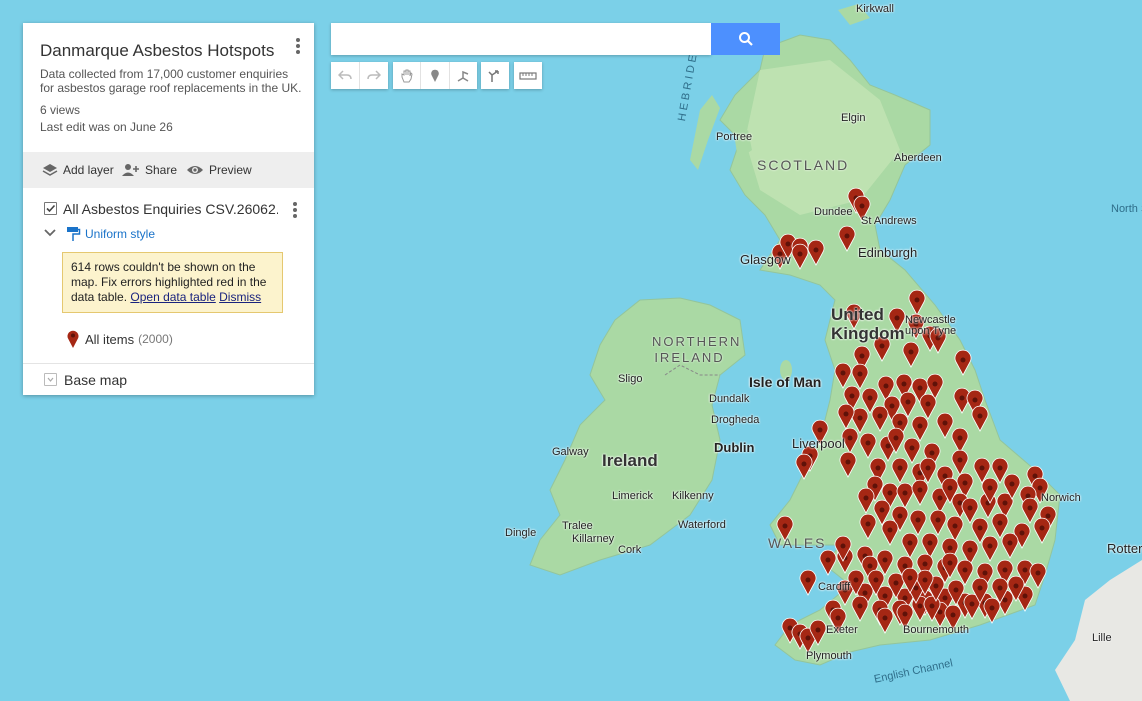 Image resolution: width=1142 pixels, height=701 pixels. I want to click on add-layer-label: Add layer, so click(88, 170).